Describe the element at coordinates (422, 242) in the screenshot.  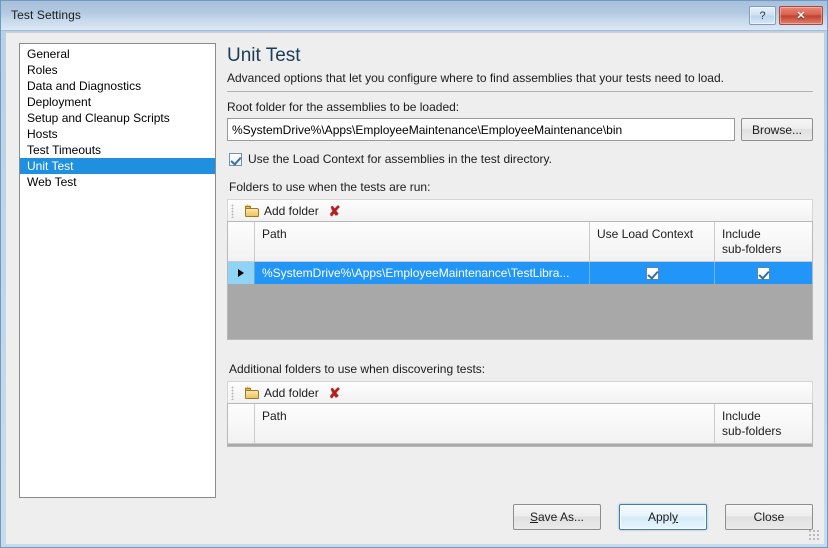
I see `column-header-path: Path` at that location.